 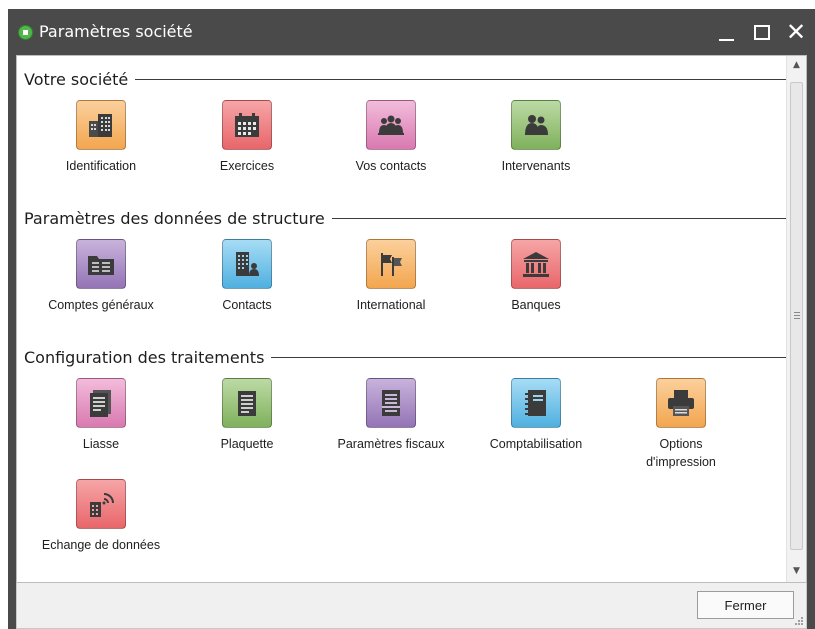 What do you see at coordinates (411, 606) in the screenshot?
I see `dialog-footer: Fermer` at bounding box center [411, 606].